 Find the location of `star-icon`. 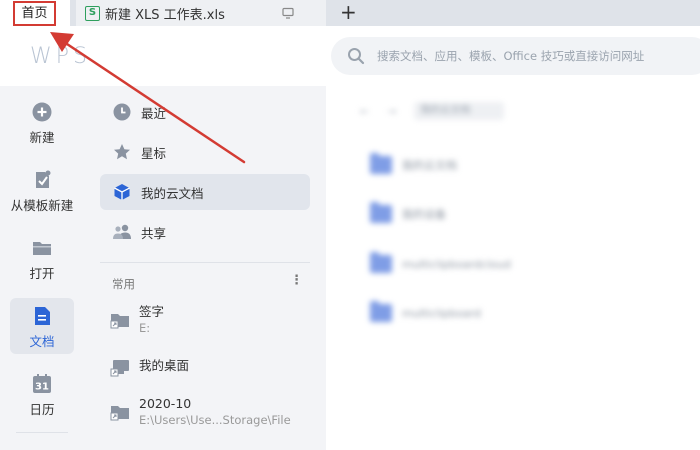

star-icon is located at coordinates (122, 152).